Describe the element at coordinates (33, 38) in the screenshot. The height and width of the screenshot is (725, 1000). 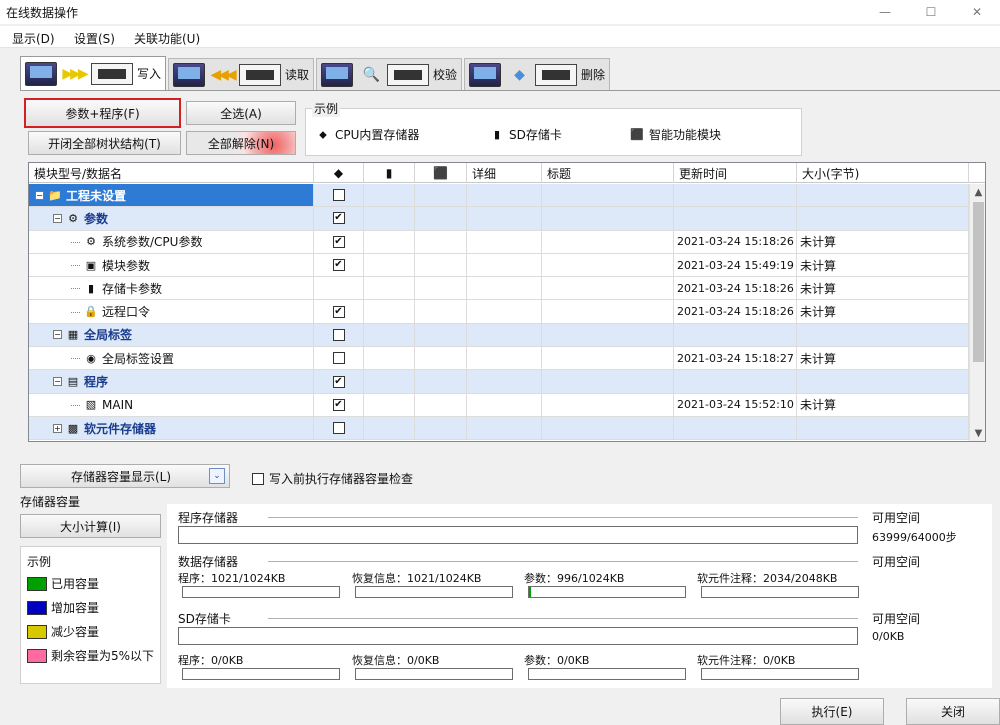
I see `menu-display: 显示(D)` at that location.